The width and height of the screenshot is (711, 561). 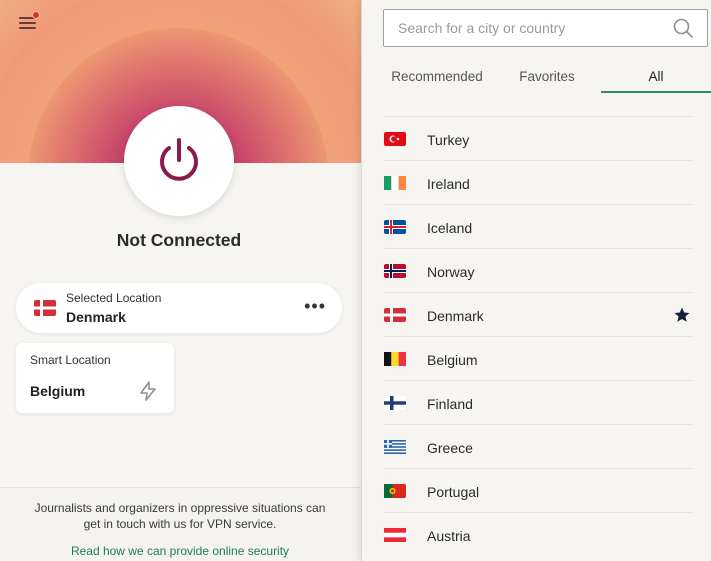 I want to click on flag-austria-icon, so click(x=395, y=537).